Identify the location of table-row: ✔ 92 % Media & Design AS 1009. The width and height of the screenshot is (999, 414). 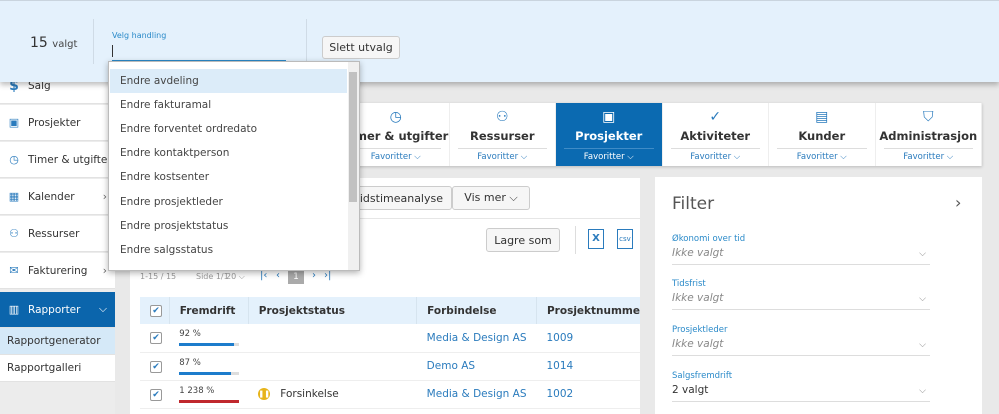
(390, 338).